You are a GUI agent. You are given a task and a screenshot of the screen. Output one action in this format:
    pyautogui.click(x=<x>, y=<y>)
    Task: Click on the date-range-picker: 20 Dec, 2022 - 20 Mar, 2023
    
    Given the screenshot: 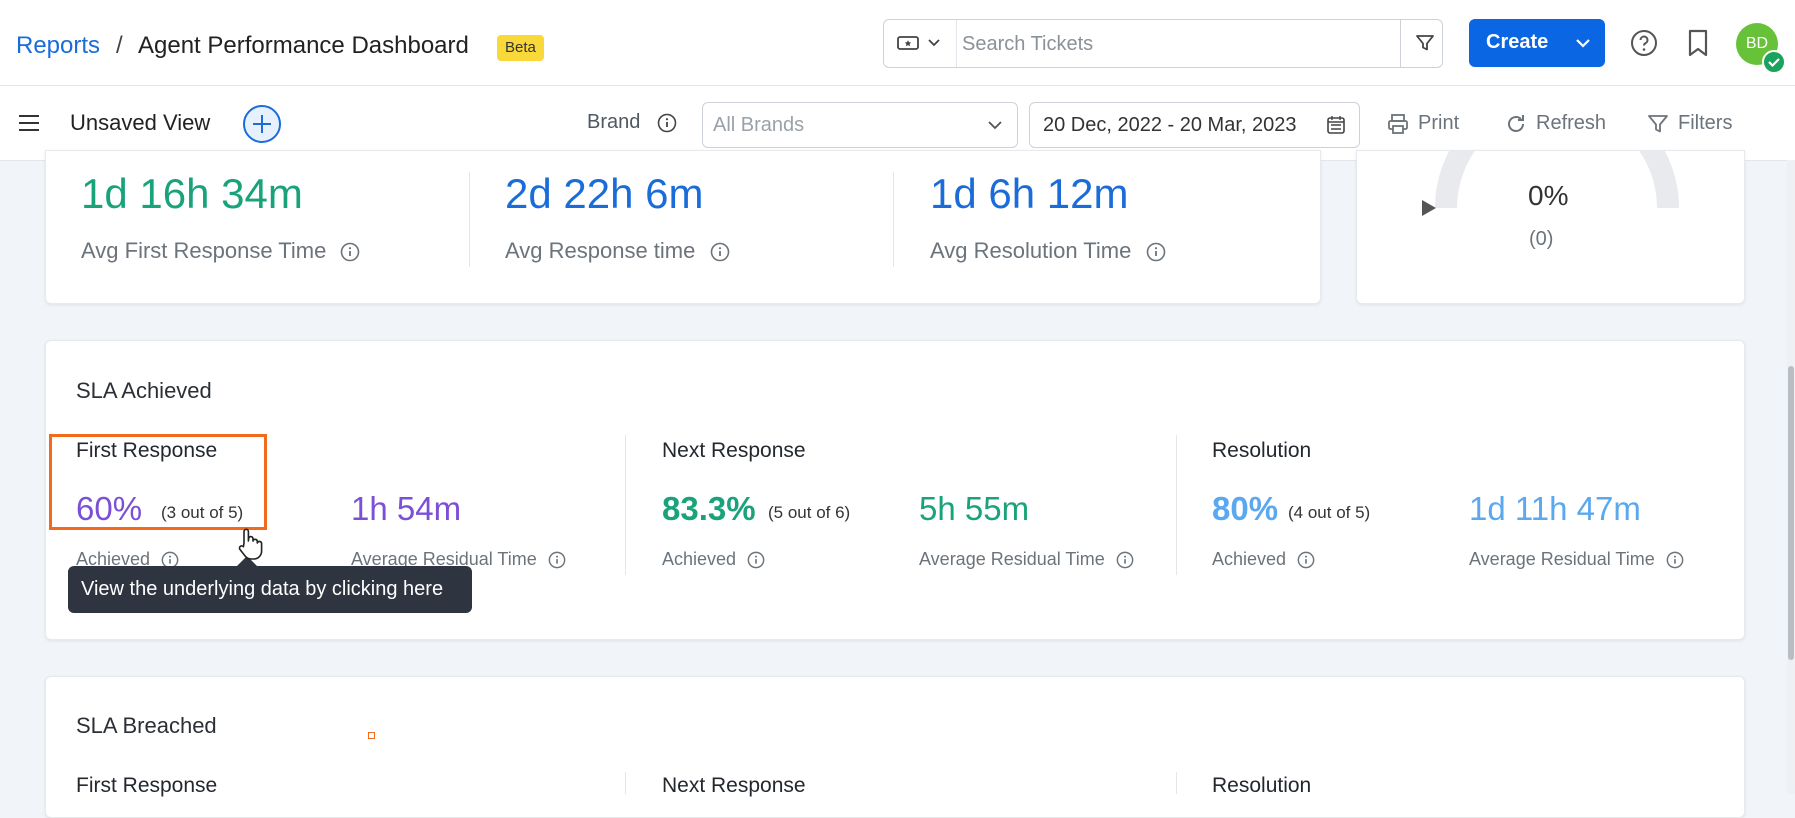 What is the action you would take?
    pyautogui.click(x=1194, y=125)
    